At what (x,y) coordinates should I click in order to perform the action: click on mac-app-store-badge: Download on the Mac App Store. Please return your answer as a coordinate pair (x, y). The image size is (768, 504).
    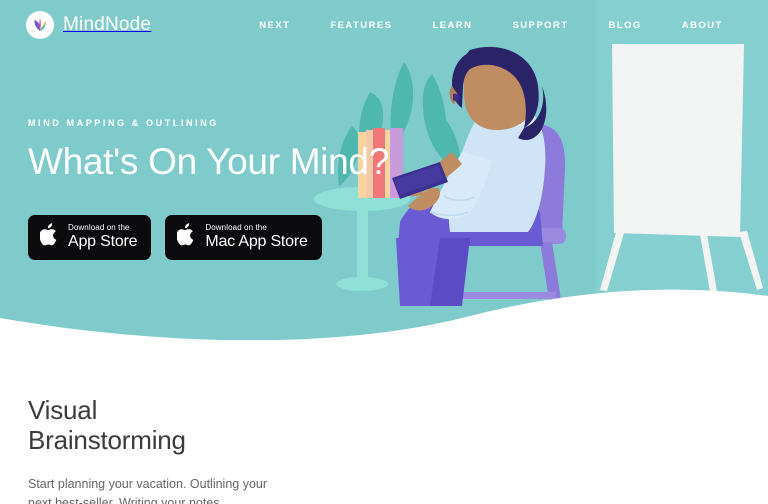
    Looking at the image, I should click on (243, 237).